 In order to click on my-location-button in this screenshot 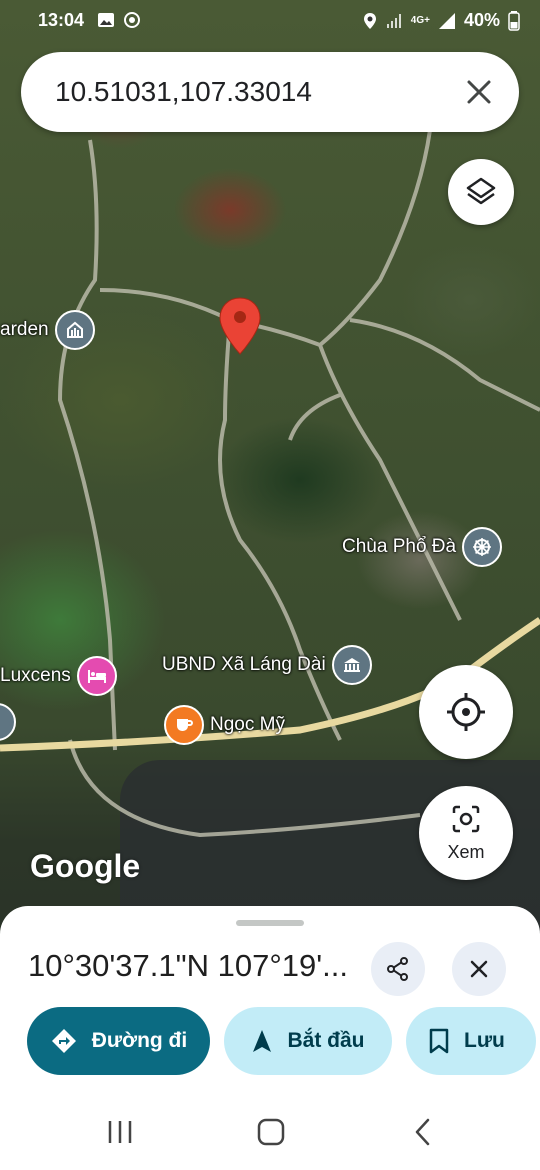, I will do `click(466, 712)`.